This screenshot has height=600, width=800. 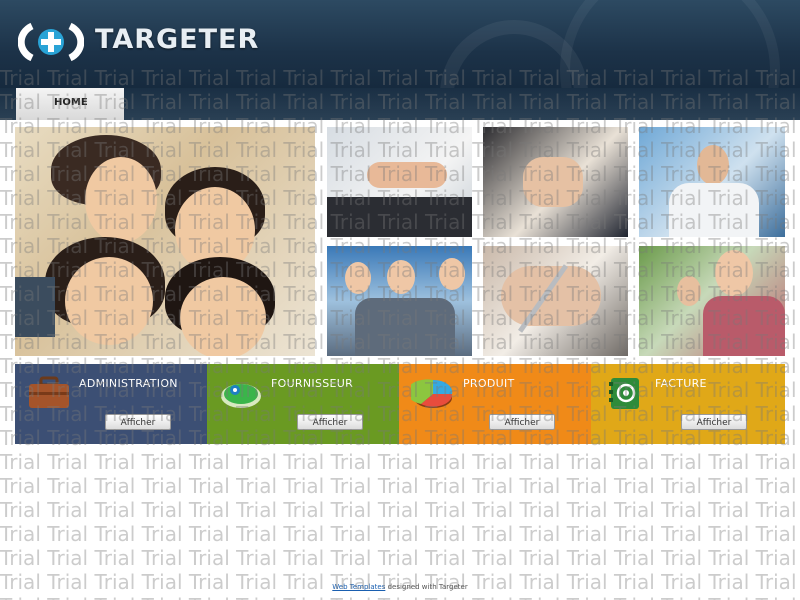 What do you see at coordinates (431, 393) in the screenshot?
I see `pie-chart-icon` at bounding box center [431, 393].